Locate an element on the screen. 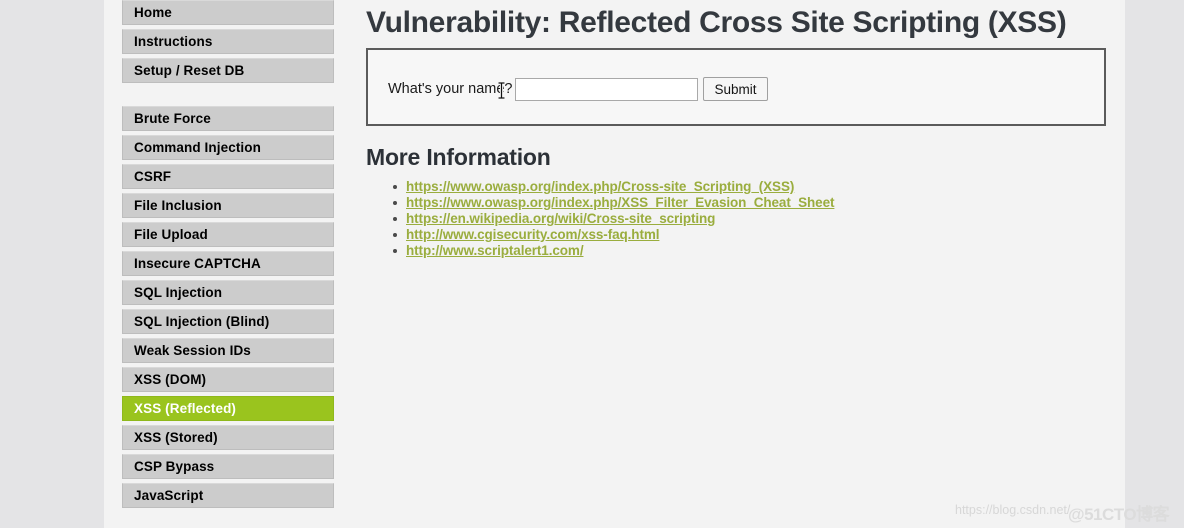  sidebar-group-separator is located at coordinates (228, 96).